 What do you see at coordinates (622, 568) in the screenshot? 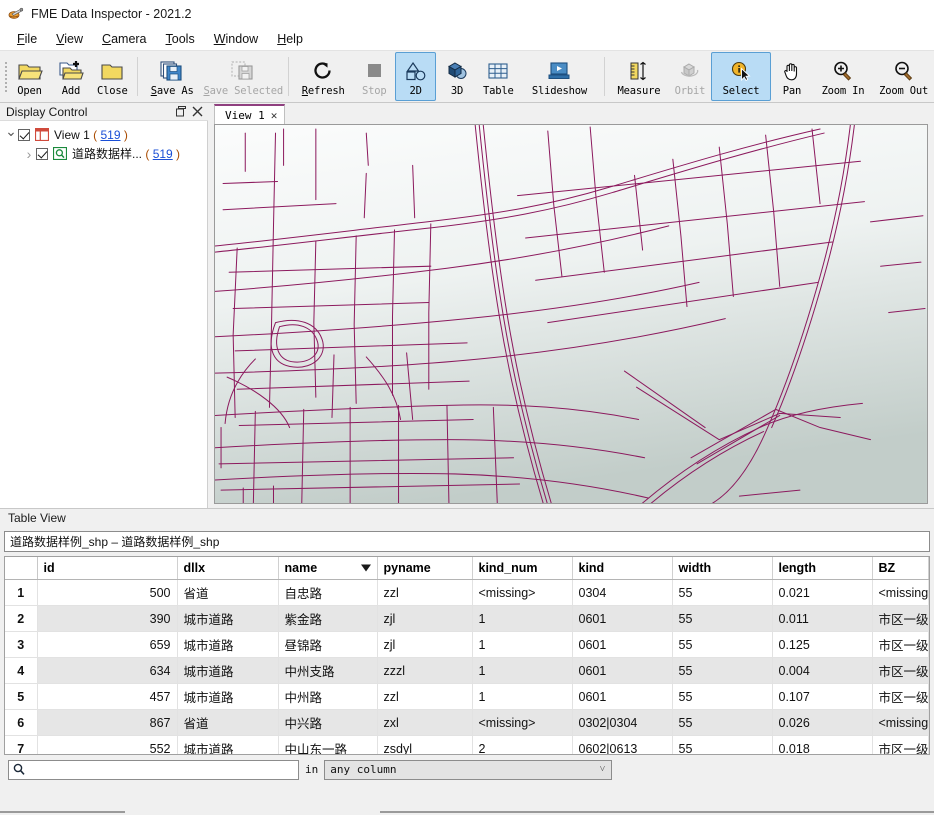
I see `col-header-kind: kind` at bounding box center [622, 568].